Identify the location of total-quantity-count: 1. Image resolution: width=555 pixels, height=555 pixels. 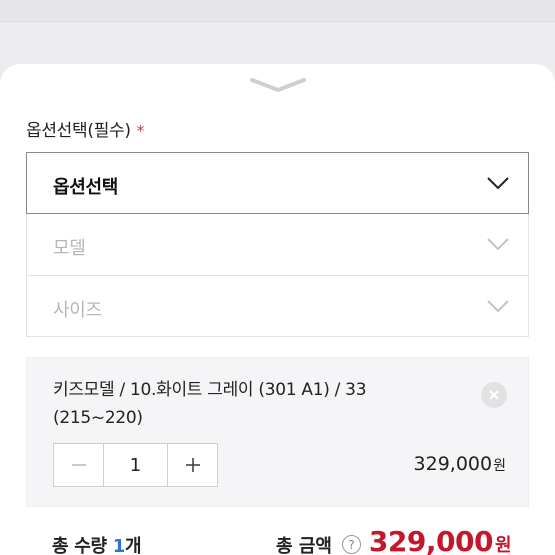
(119, 545).